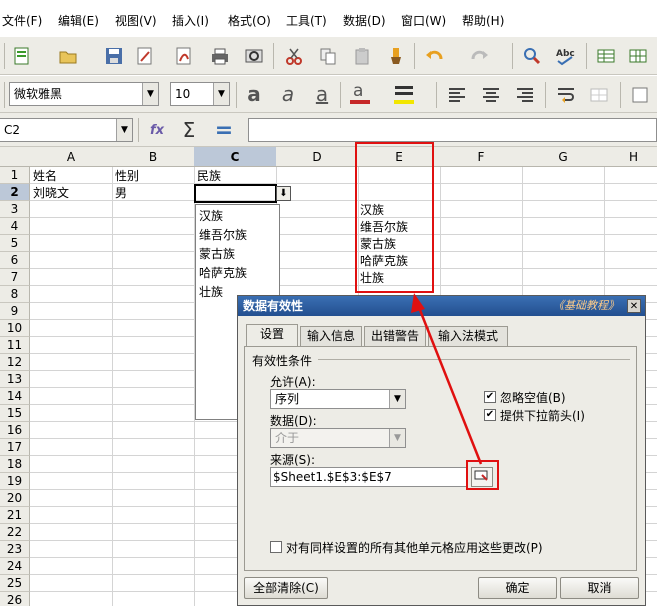 This screenshot has height=606, width=657. What do you see at coordinates (481, 157) in the screenshot?
I see `column-header-f: F` at bounding box center [481, 157].